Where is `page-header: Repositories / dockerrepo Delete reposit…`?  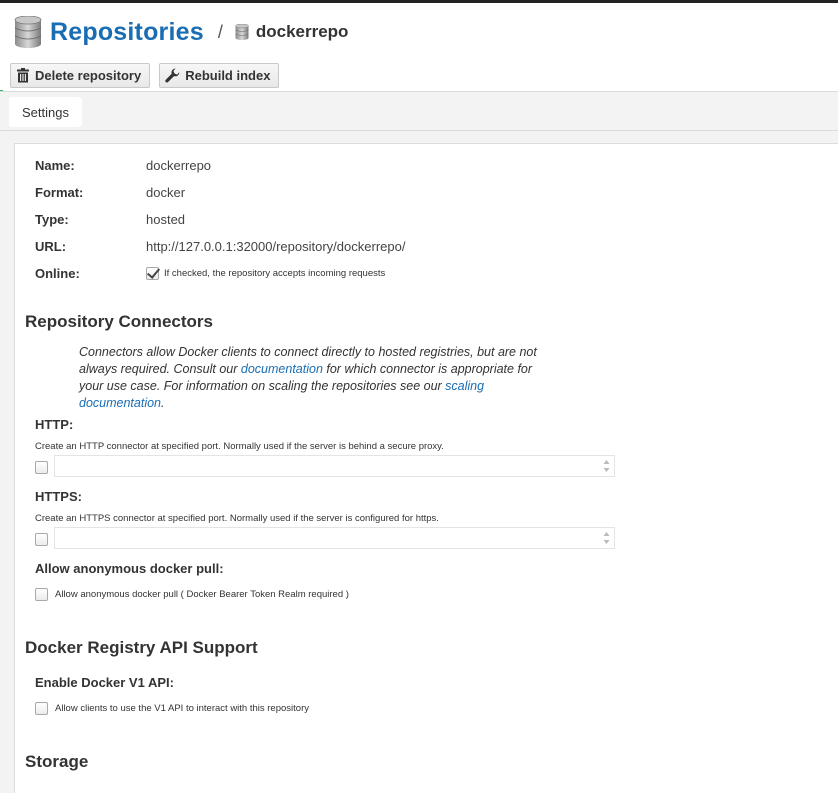 page-header: Repositories / dockerrepo Delete reposit… is located at coordinates (419, 47).